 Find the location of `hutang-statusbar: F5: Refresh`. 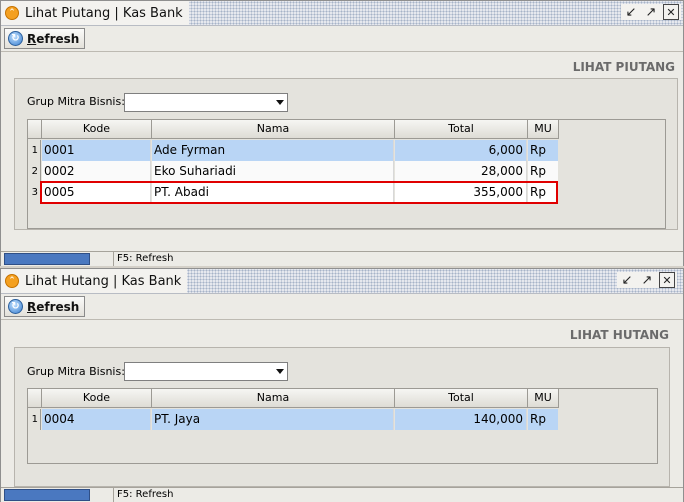

hutang-statusbar: F5: Refresh is located at coordinates (342, 494).